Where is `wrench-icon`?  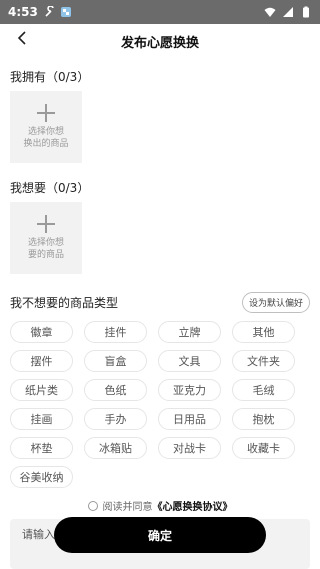 wrench-icon is located at coordinates (50, 11).